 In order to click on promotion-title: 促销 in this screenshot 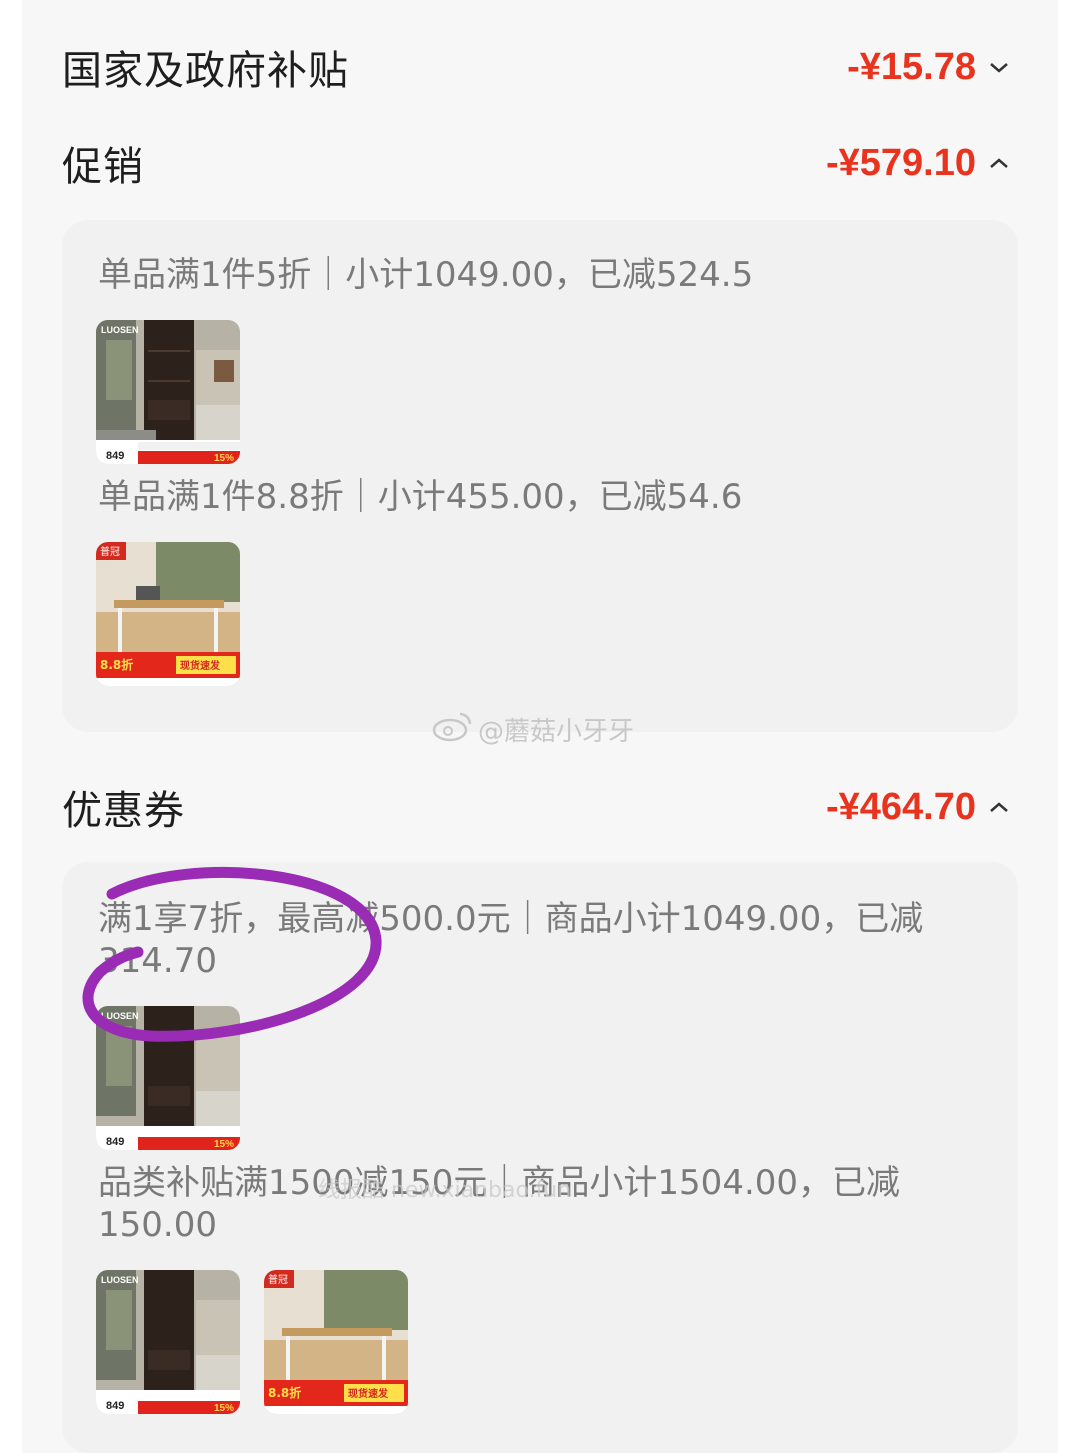, I will do `click(103, 167)`.